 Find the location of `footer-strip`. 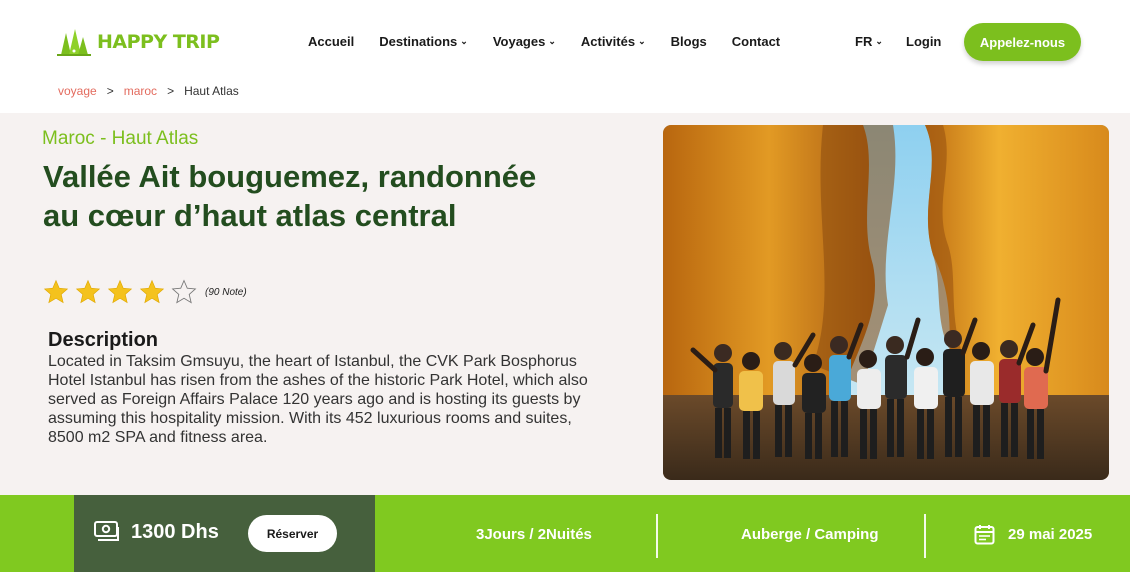

footer-strip is located at coordinates (565, 576).